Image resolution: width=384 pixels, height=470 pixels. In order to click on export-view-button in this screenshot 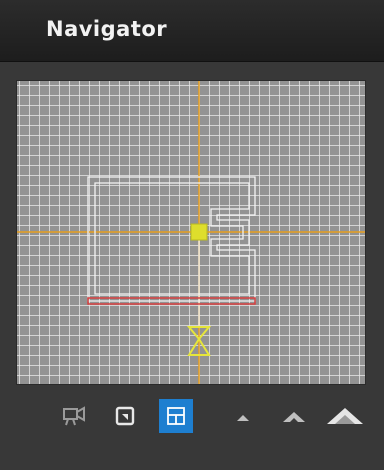, I will do `click(125, 416)`.